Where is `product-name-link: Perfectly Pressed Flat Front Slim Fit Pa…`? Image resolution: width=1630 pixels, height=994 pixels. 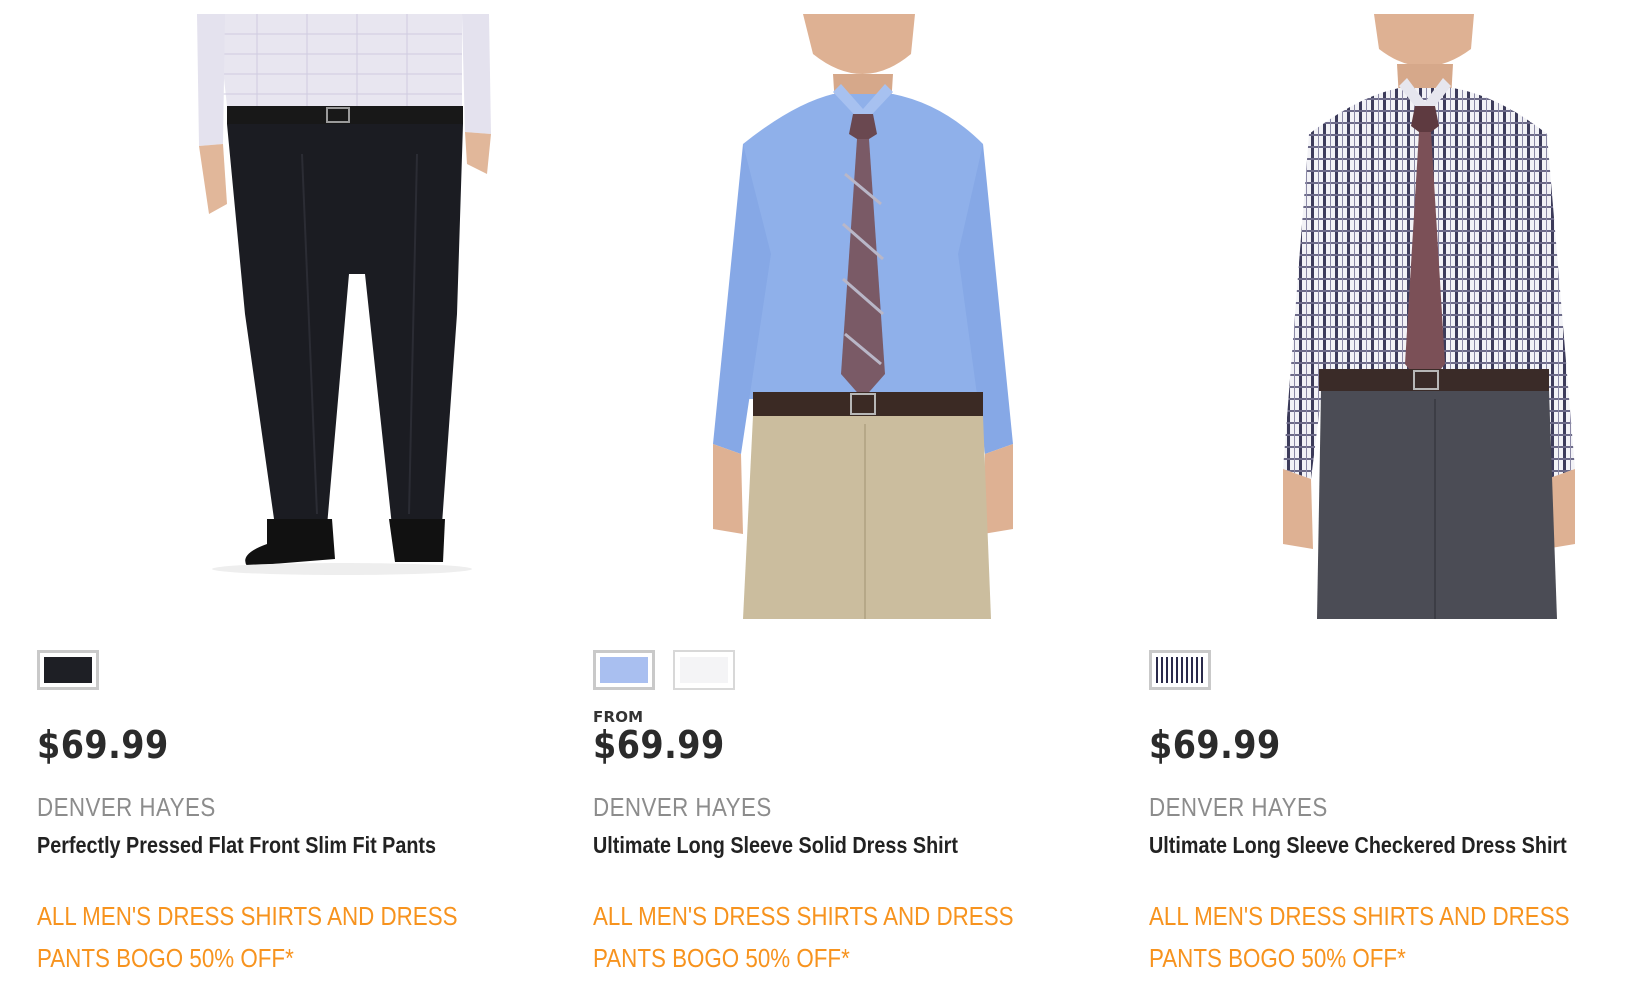 product-name-link: Perfectly Pressed Flat Front Slim Fit Pa… is located at coordinates (236, 845).